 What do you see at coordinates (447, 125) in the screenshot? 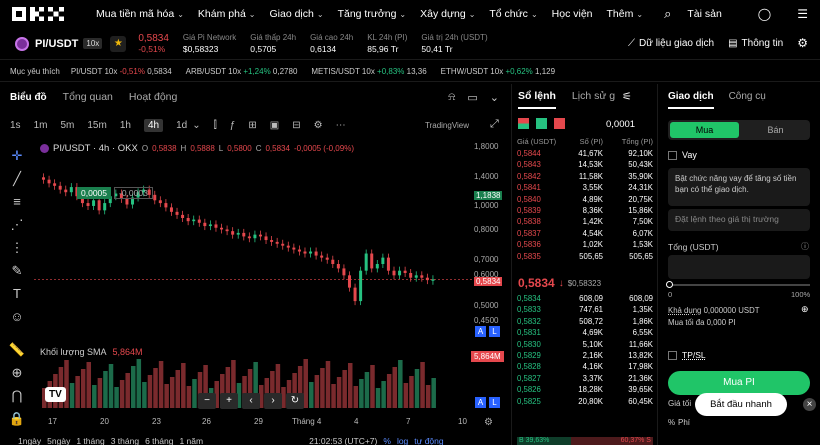
I see `tradingview-toggle: TradingView` at bounding box center [447, 125].